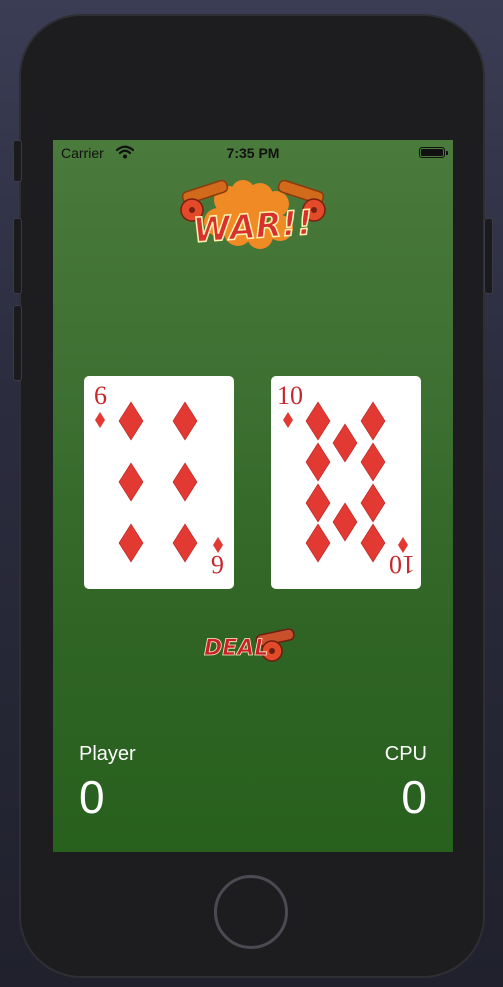 The width and height of the screenshot is (503, 987). I want to click on player-card-pips, so click(158, 482).